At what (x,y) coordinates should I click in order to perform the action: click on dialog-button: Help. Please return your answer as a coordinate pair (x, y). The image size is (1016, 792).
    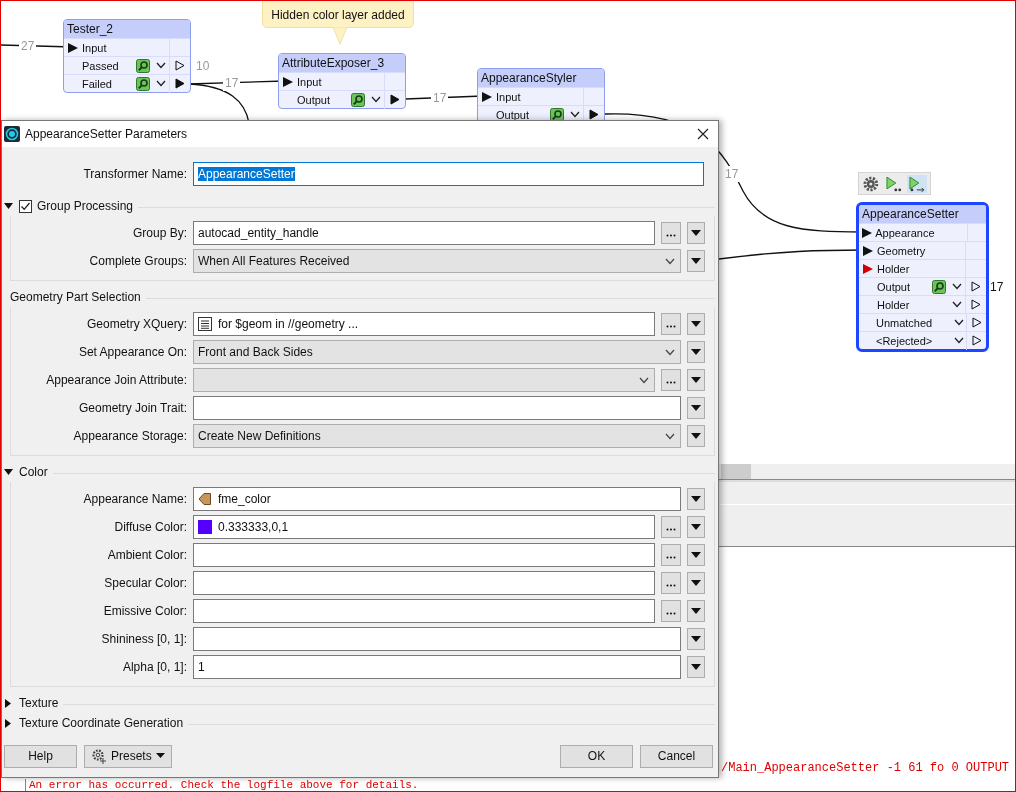
    Looking at the image, I should click on (40, 756).